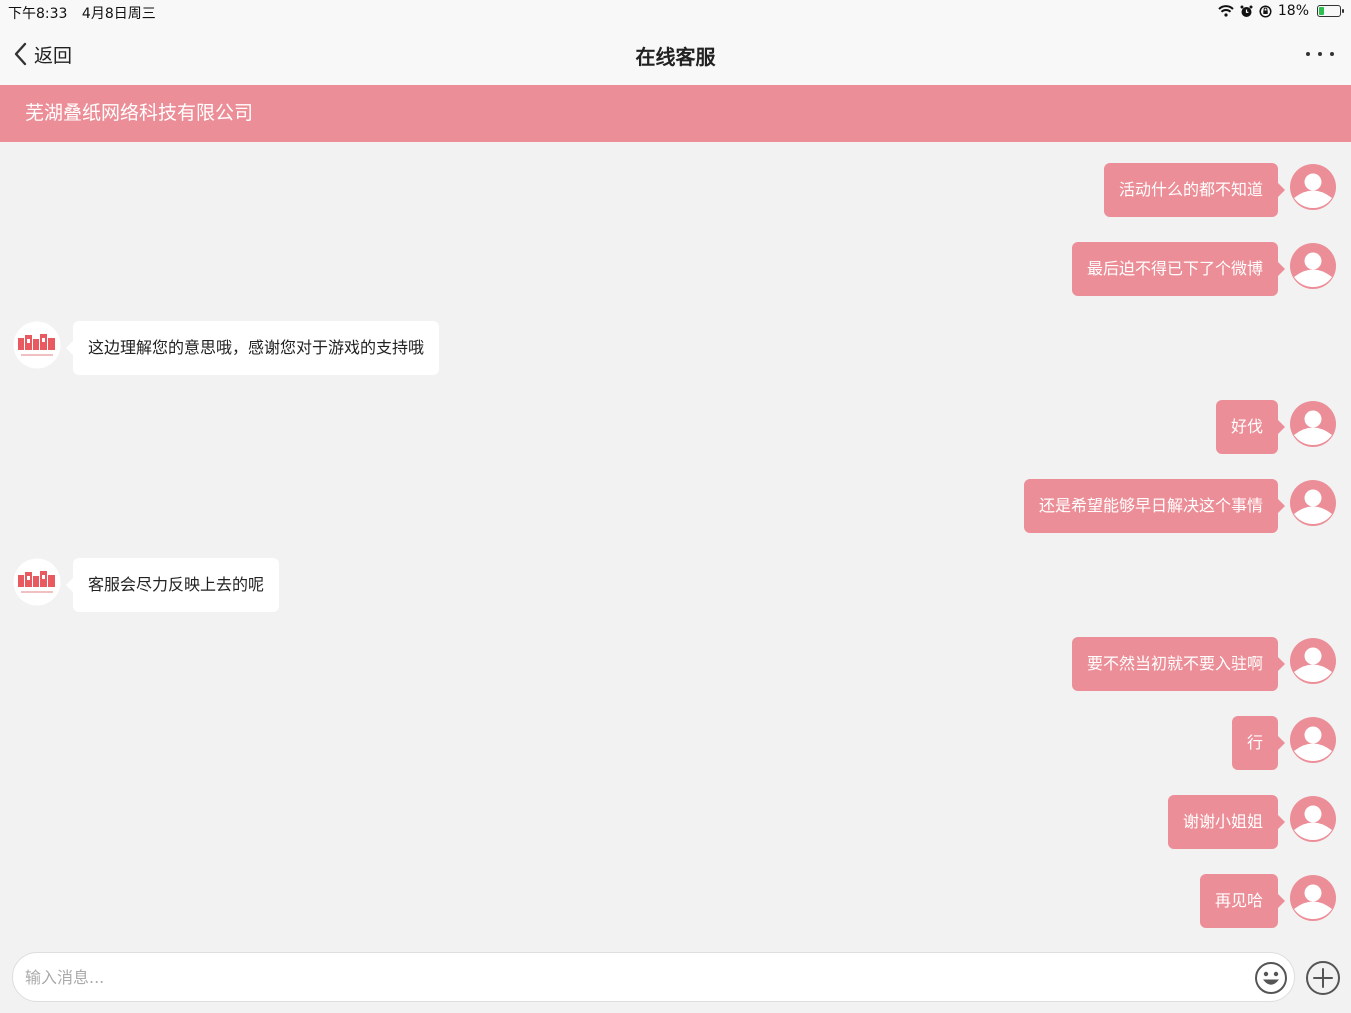 The width and height of the screenshot is (1351, 1013). What do you see at coordinates (675, 348) in the screenshot?
I see `agent-message: 这边理解您的意思哦，感谢您对于游戏的支持哦` at bounding box center [675, 348].